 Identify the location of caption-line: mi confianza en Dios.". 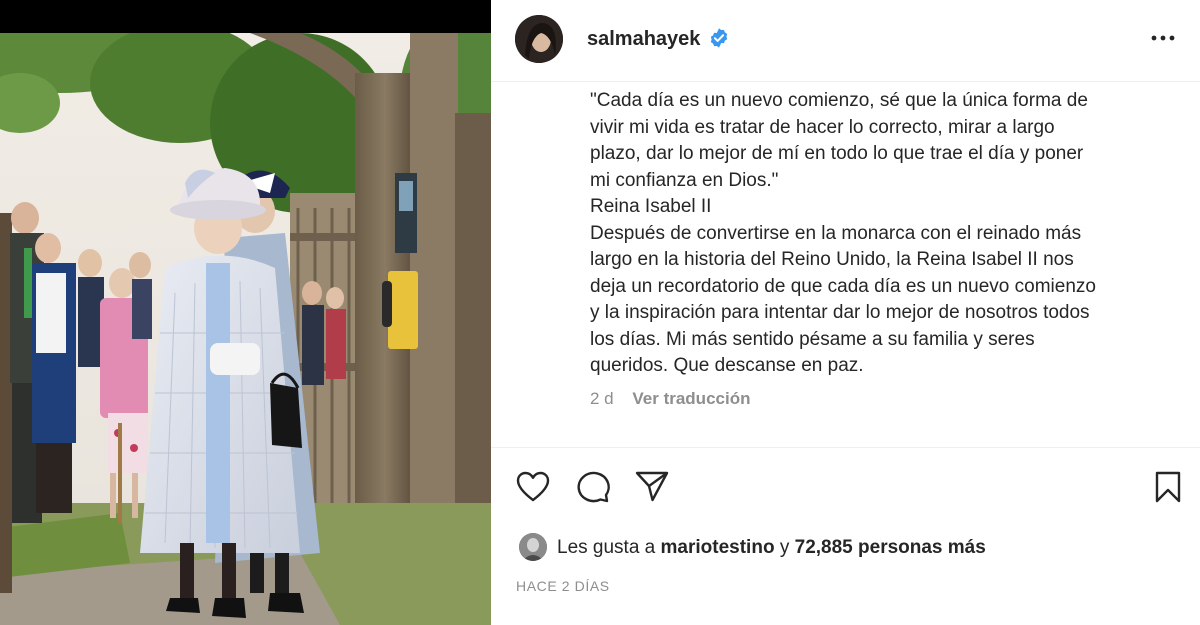
(684, 180).